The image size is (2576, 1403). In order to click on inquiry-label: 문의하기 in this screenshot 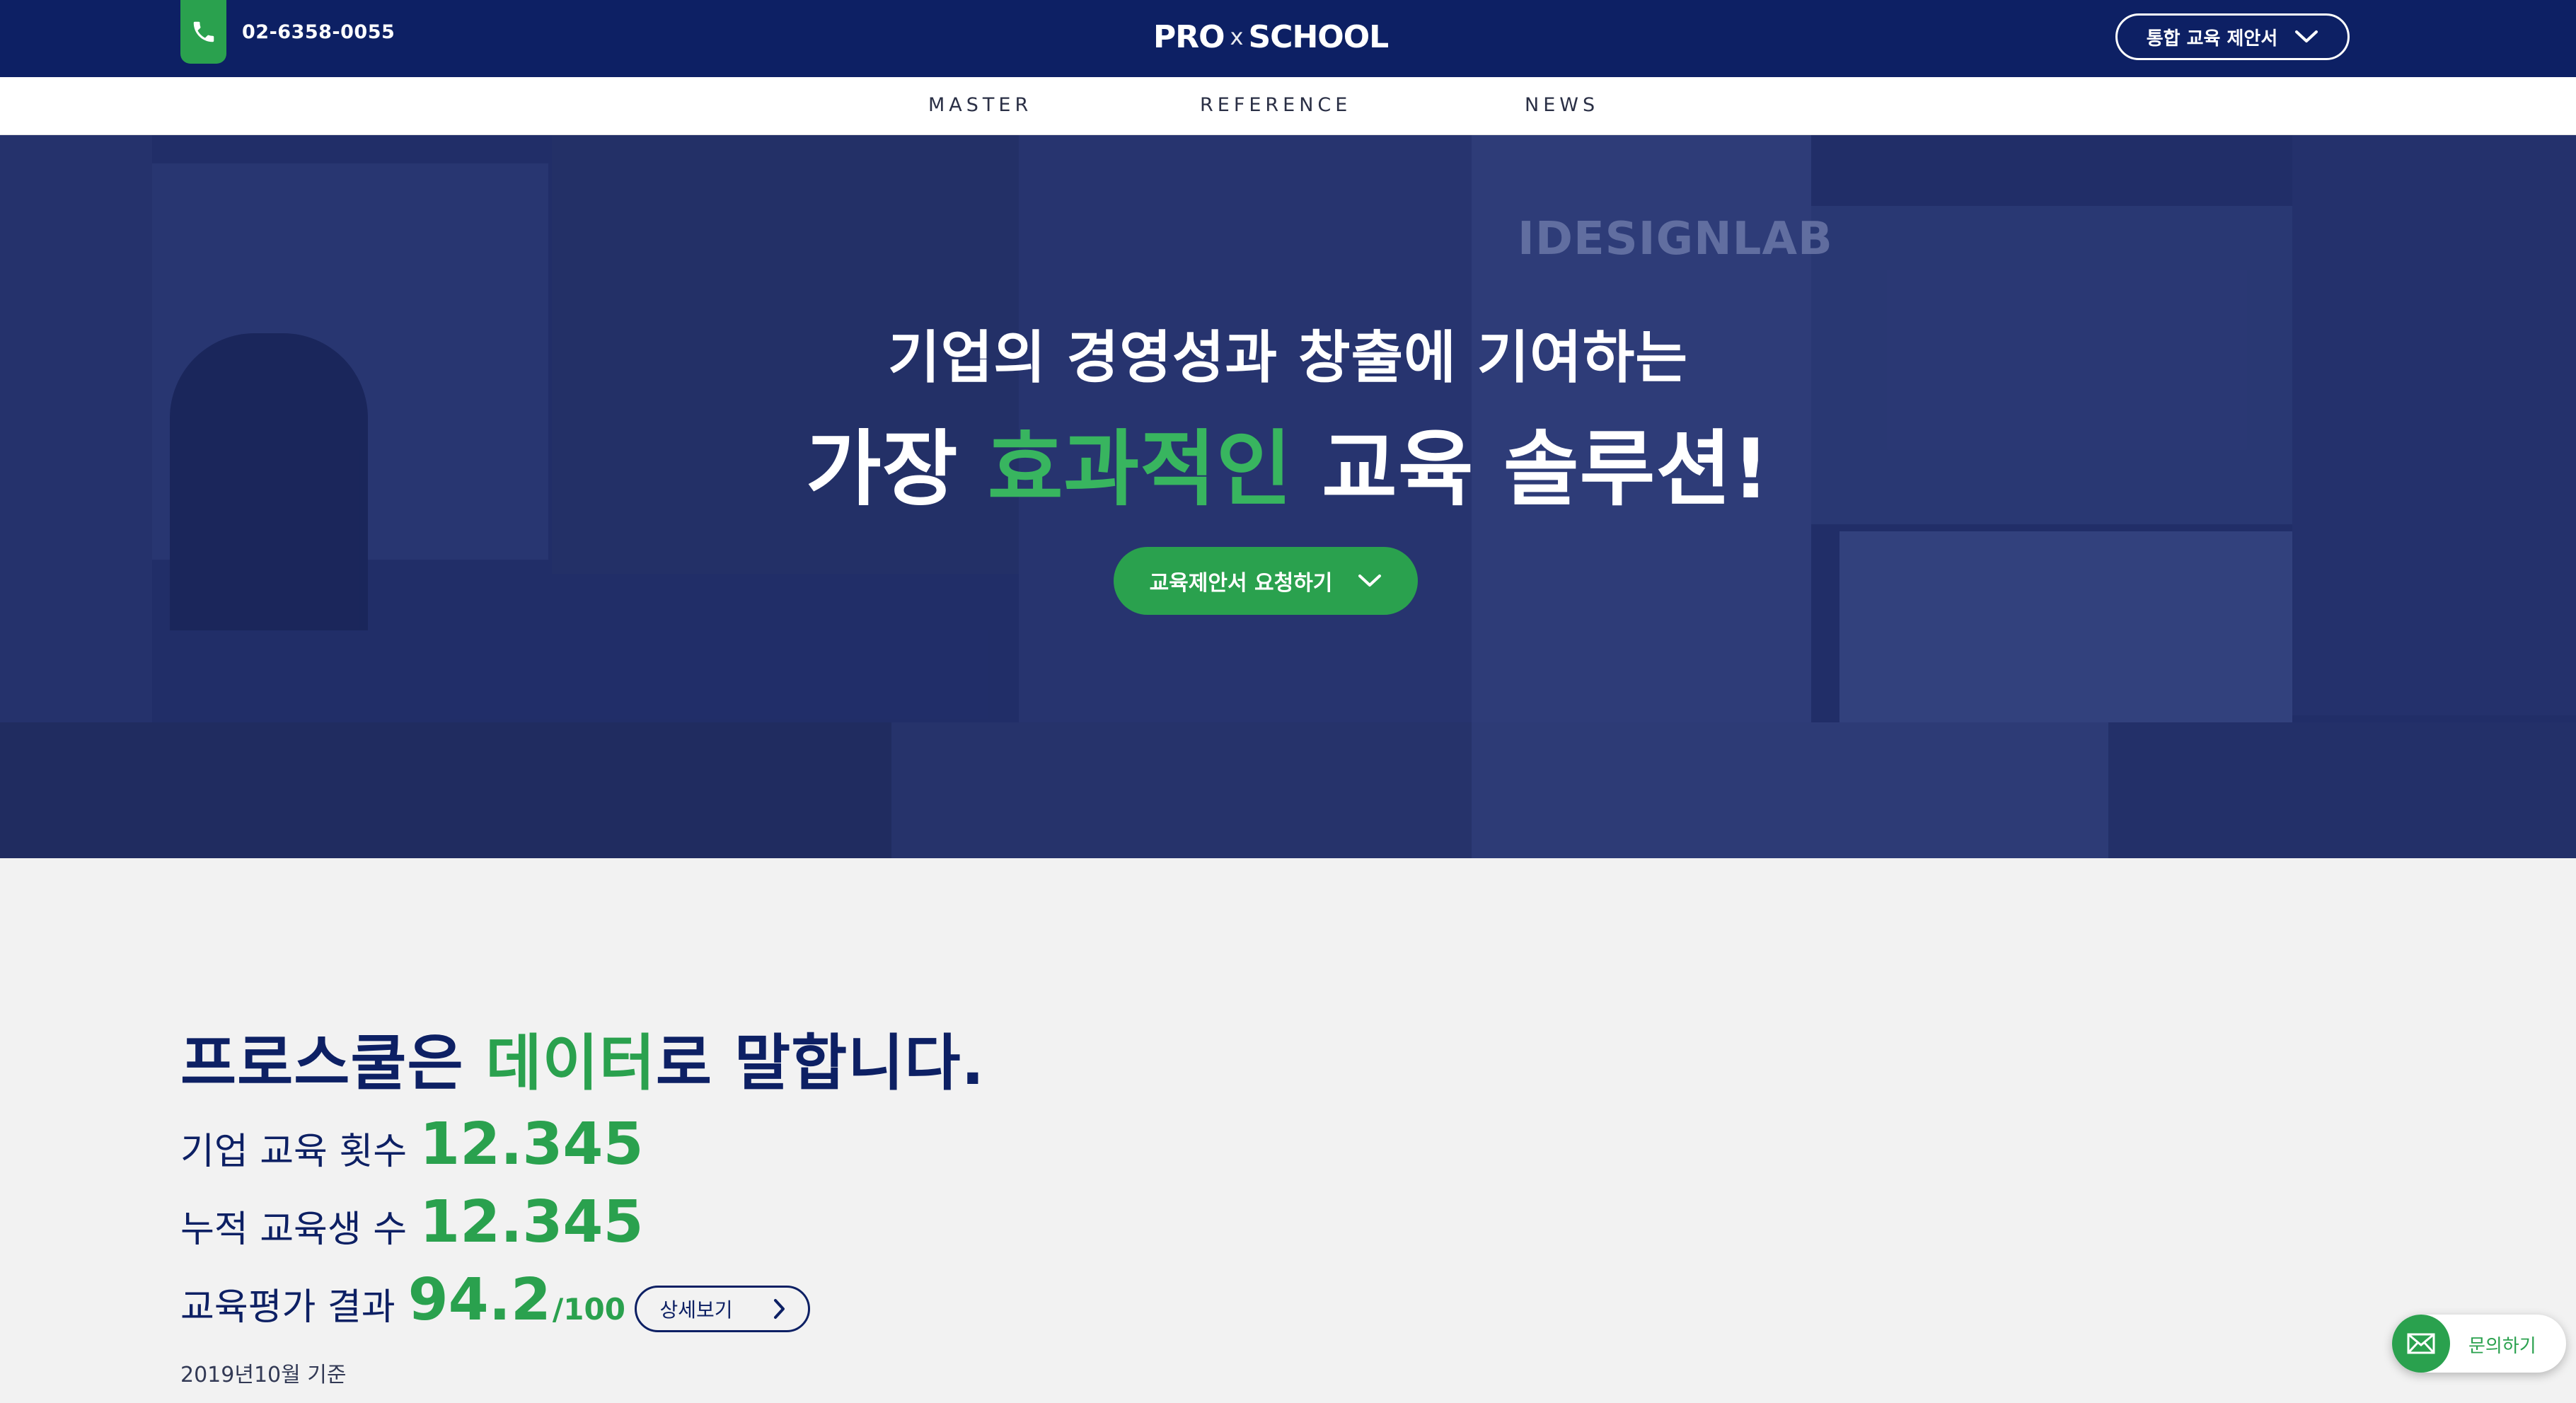, I will do `click(2502, 1347)`.